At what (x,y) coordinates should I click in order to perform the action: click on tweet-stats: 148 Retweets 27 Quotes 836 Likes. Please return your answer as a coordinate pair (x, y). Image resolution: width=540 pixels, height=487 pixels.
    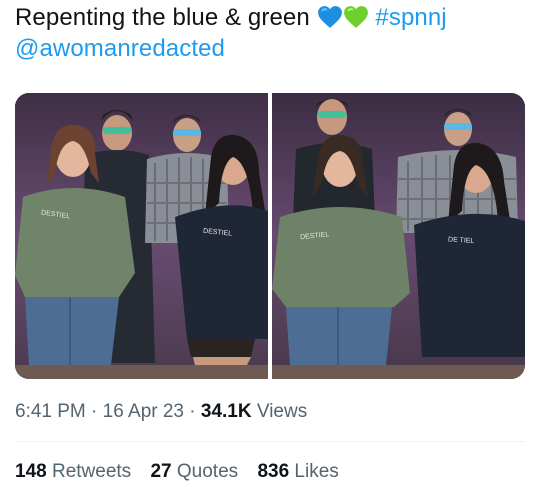
    Looking at the image, I should click on (184, 472).